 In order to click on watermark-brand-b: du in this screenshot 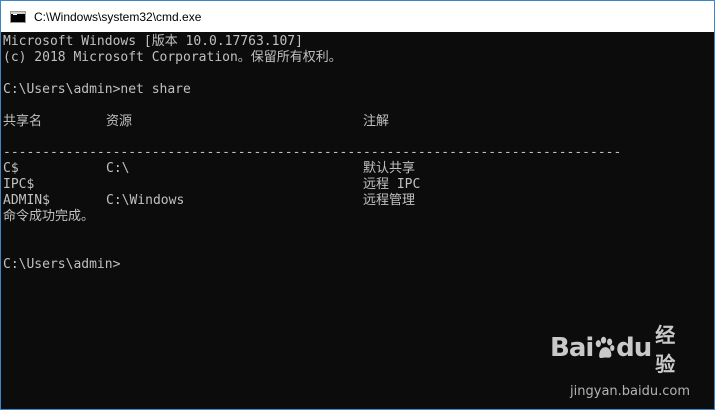, I will do `click(634, 348)`.